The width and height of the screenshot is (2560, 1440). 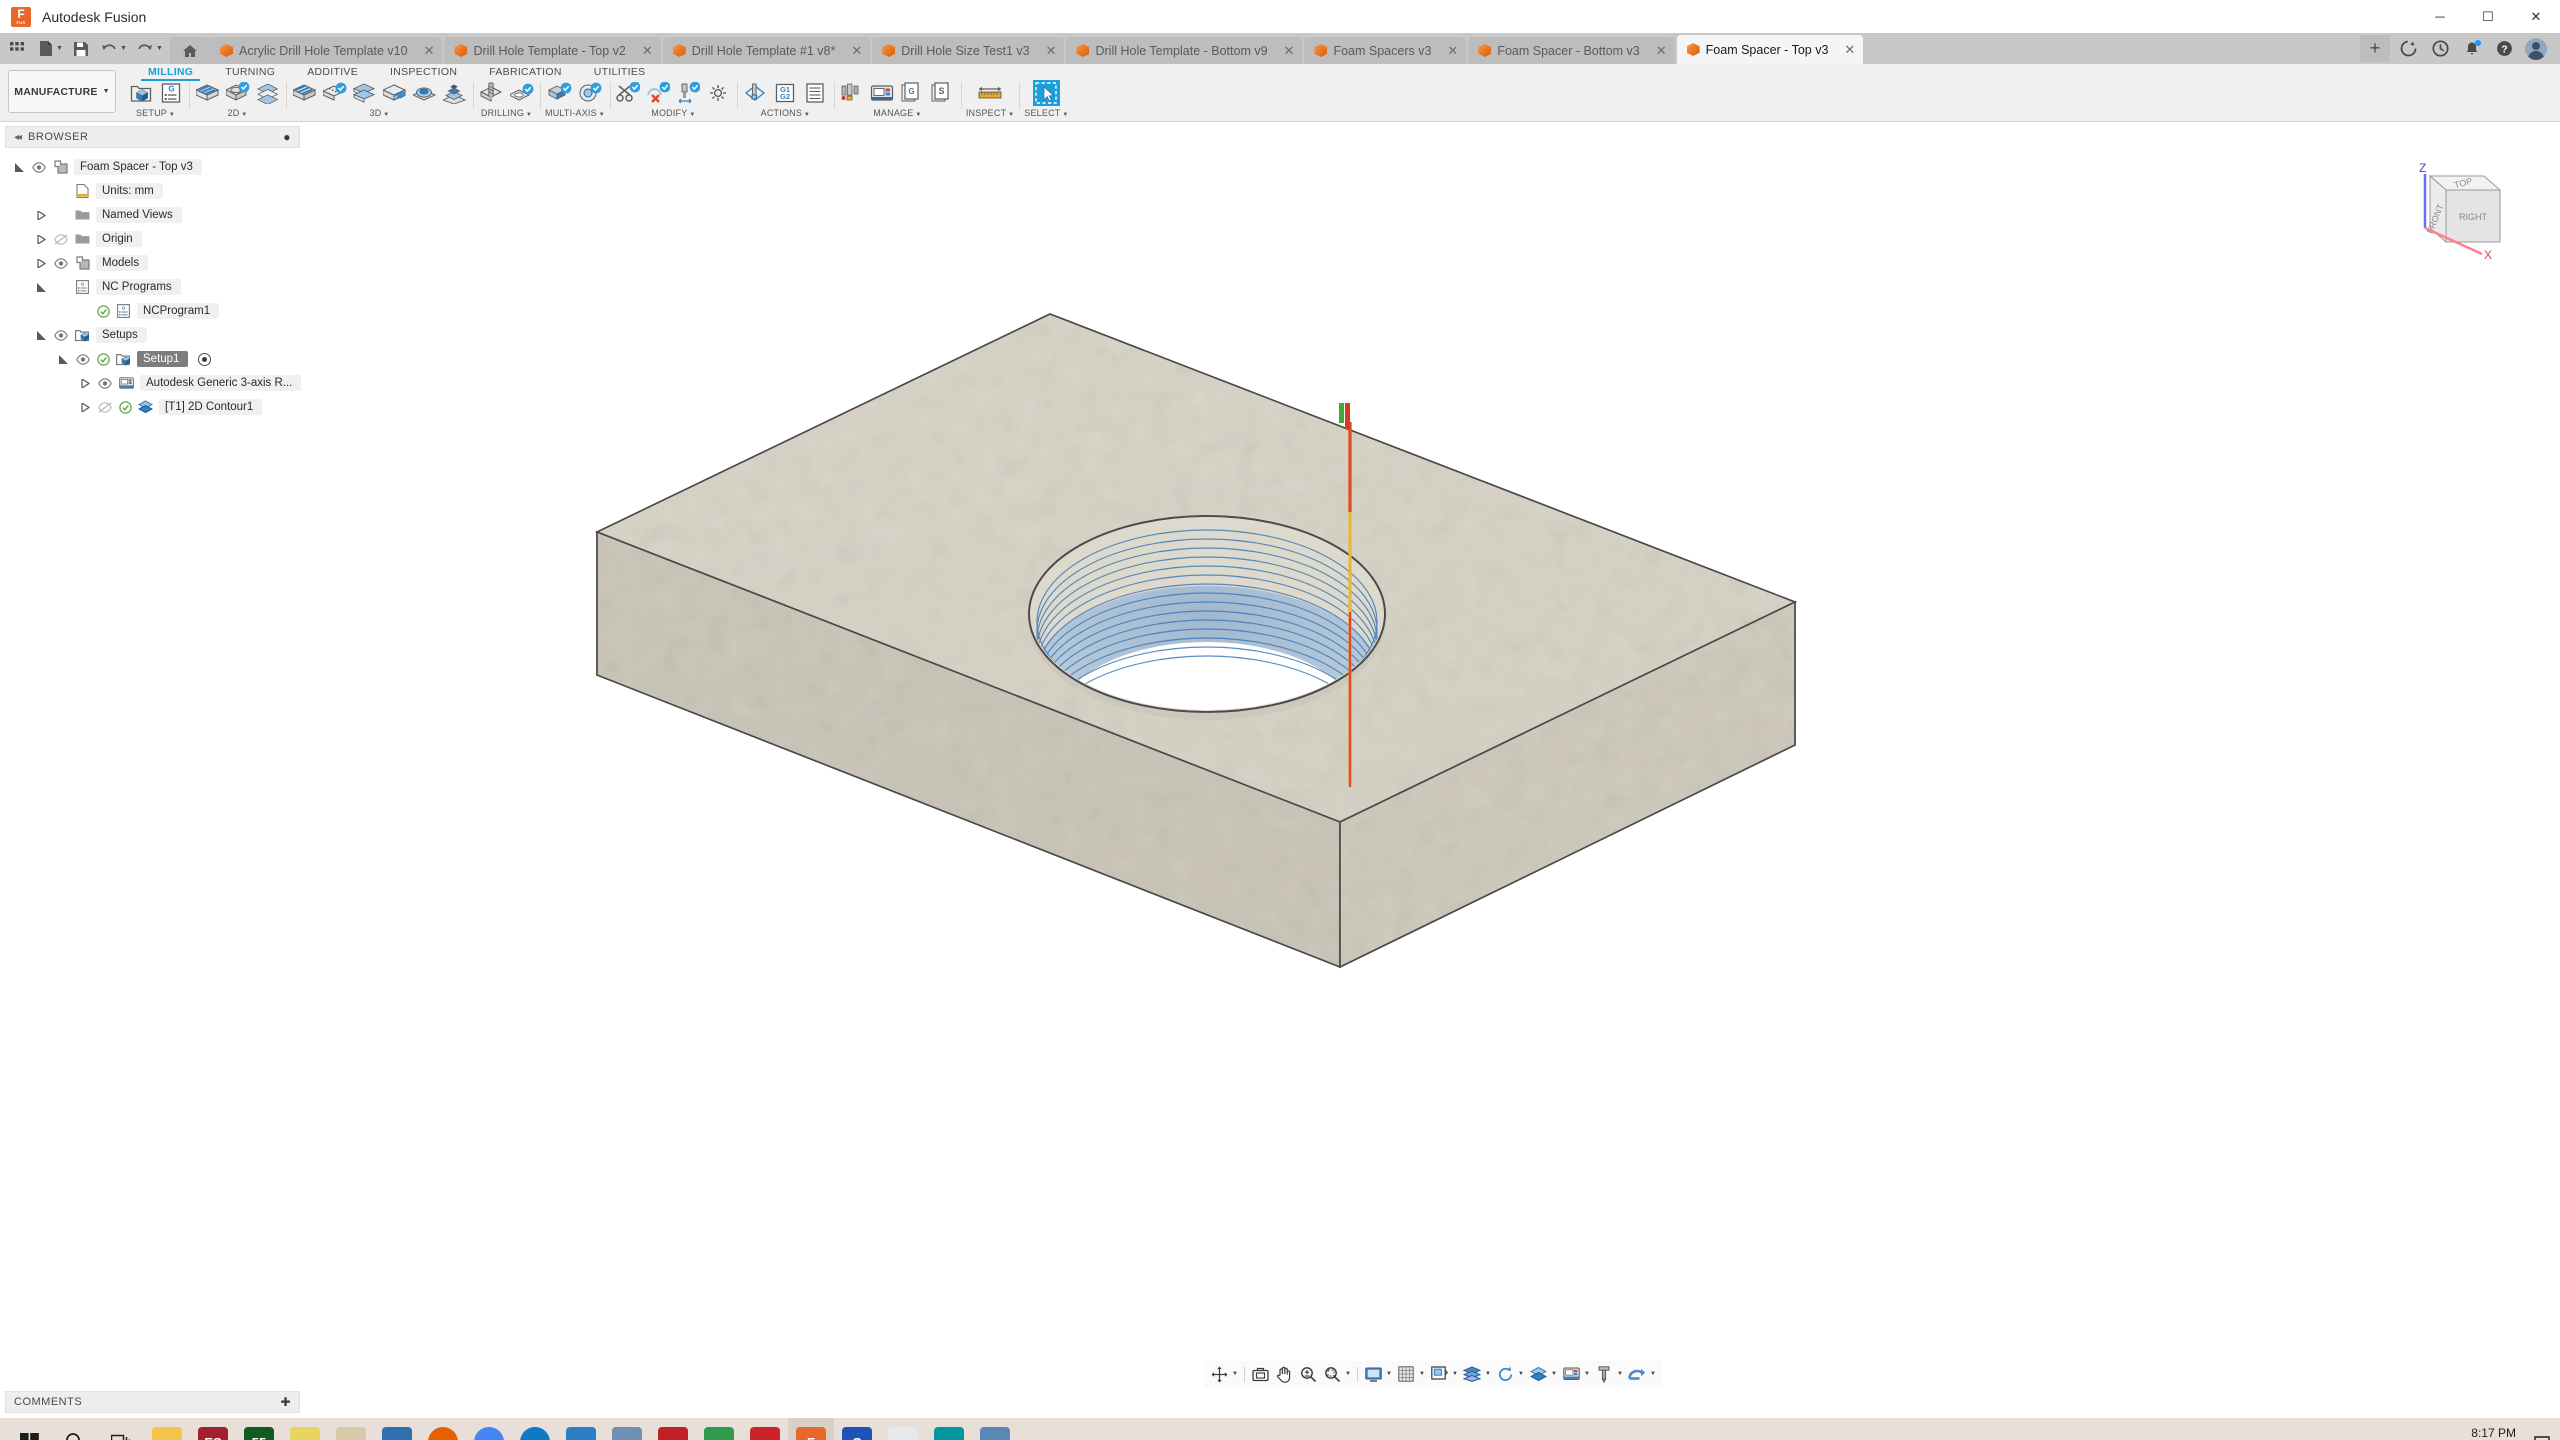 What do you see at coordinates (237, 93) in the screenshot?
I see `adaptive-2d-icon` at bounding box center [237, 93].